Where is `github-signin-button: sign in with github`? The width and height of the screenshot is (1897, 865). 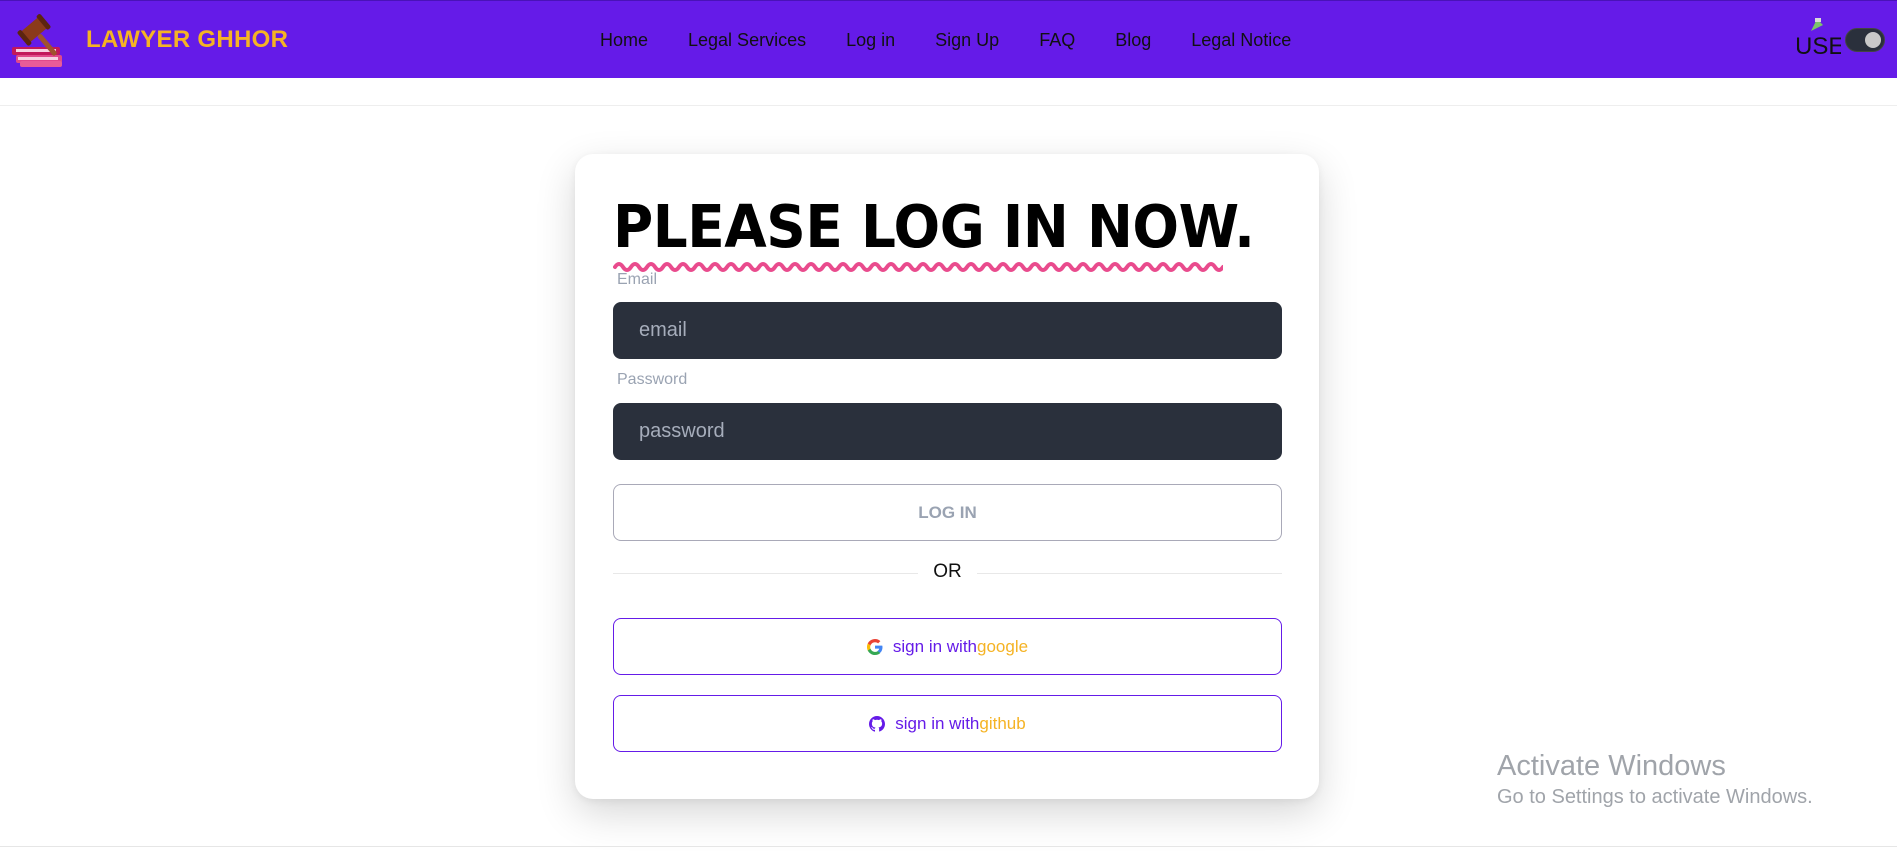
github-signin-button: sign in with github is located at coordinates (947, 723).